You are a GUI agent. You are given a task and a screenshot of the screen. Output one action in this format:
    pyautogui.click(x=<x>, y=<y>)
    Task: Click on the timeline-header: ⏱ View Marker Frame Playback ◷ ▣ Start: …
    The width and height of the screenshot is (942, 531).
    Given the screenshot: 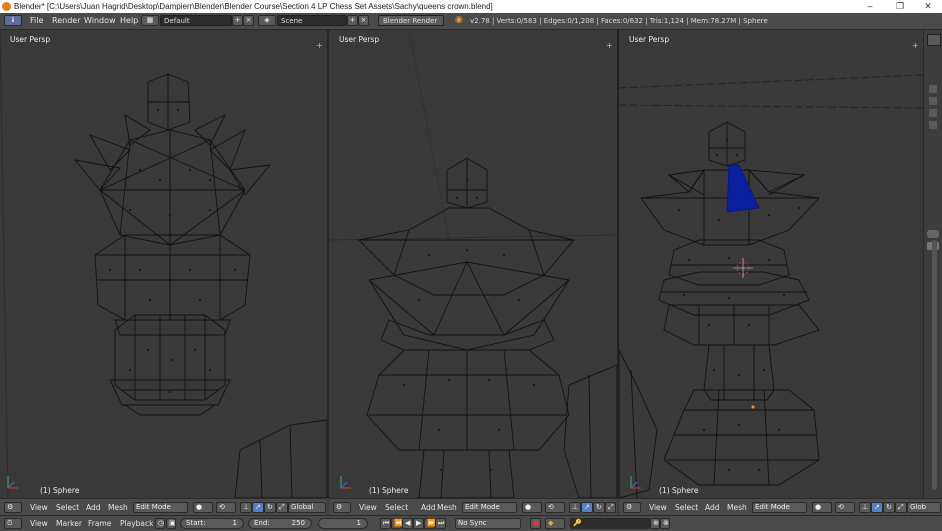 What is the action you would take?
    pyautogui.click(x=471, y=523)
    